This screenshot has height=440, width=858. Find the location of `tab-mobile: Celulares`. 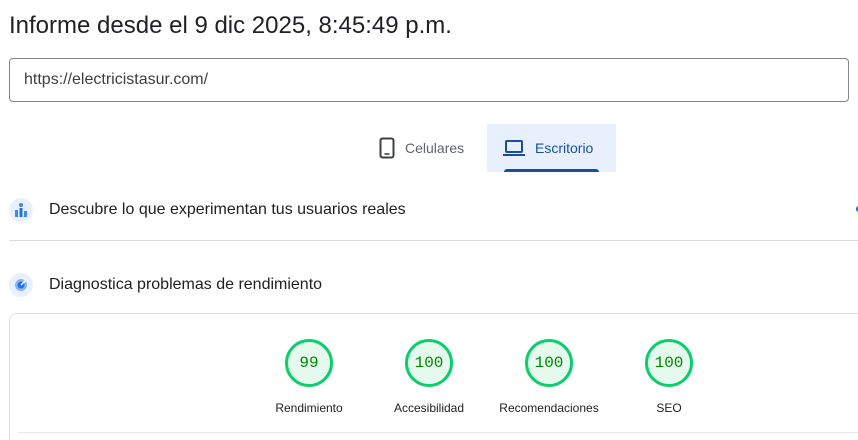

tab-mobile: Celulares is located at coordinates (426, 148).